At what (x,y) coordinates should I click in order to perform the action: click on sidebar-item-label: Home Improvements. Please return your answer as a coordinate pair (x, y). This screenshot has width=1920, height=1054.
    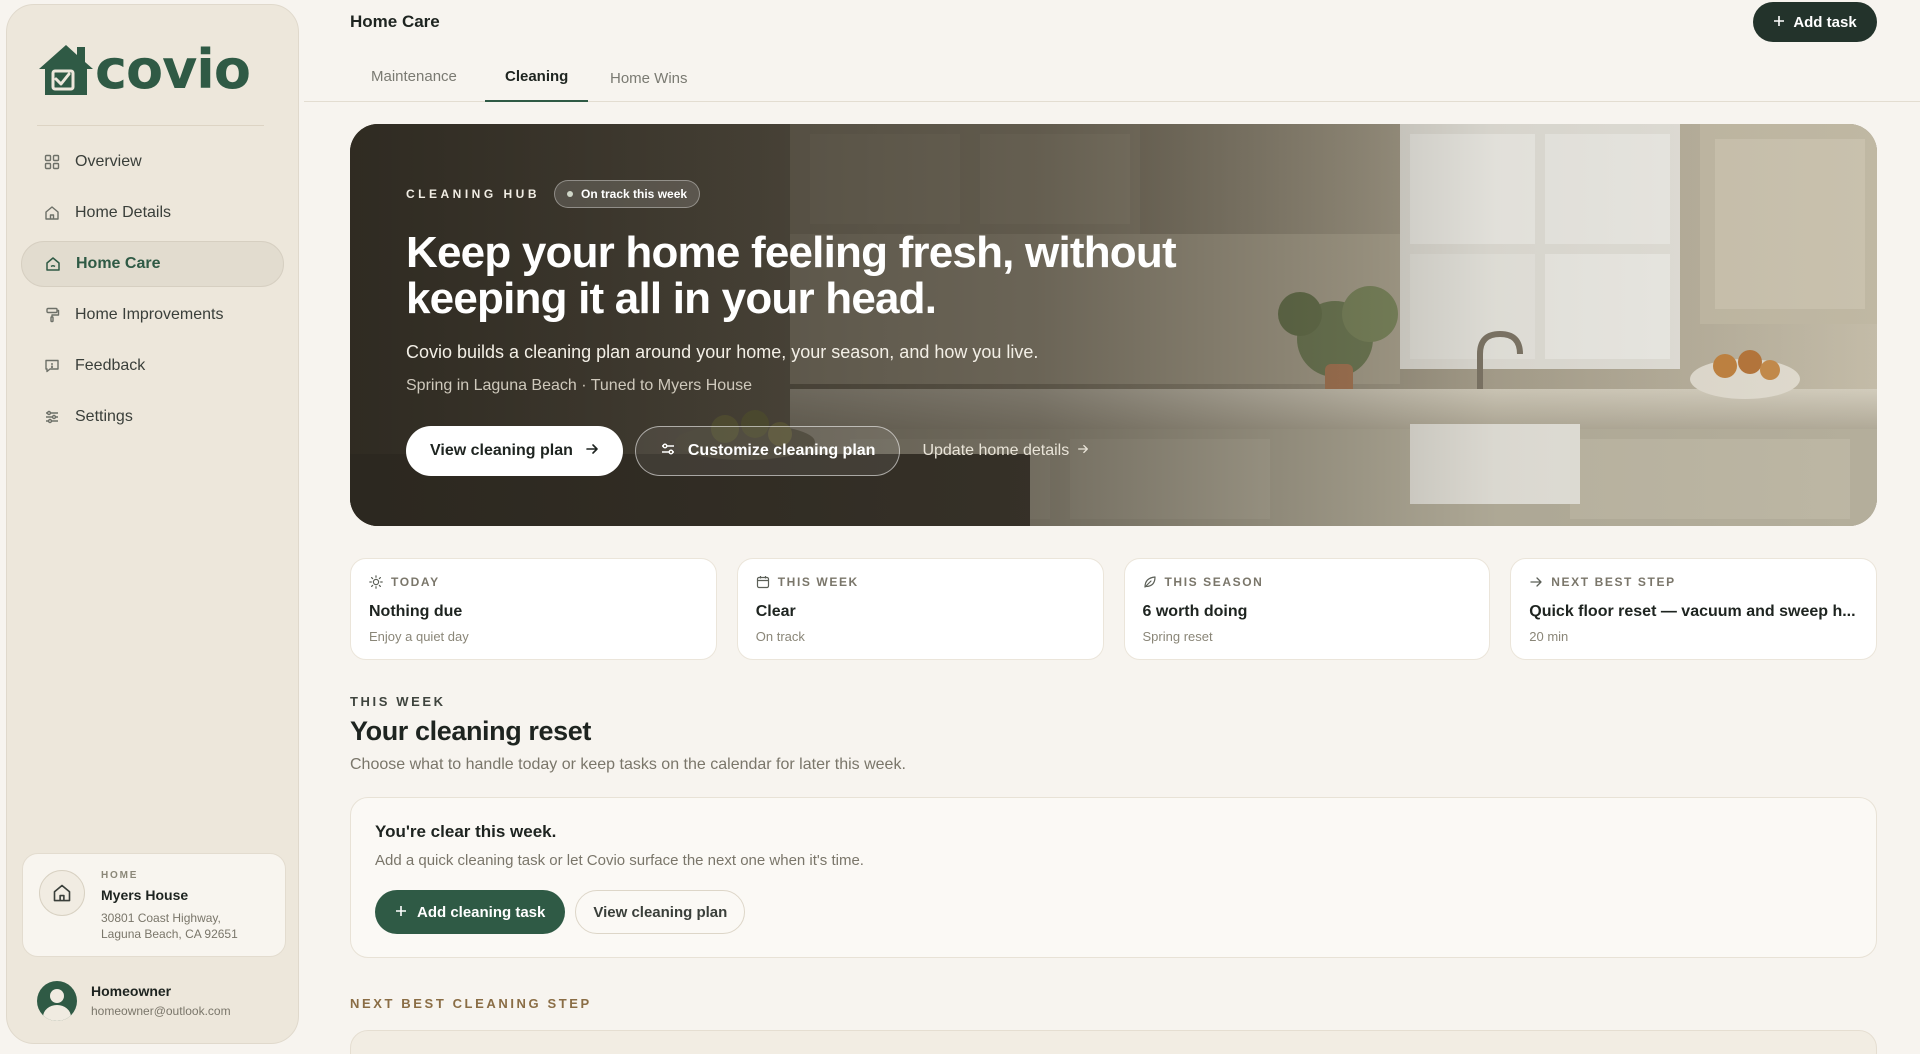
    Looking at the image, I should click on (149, 314).